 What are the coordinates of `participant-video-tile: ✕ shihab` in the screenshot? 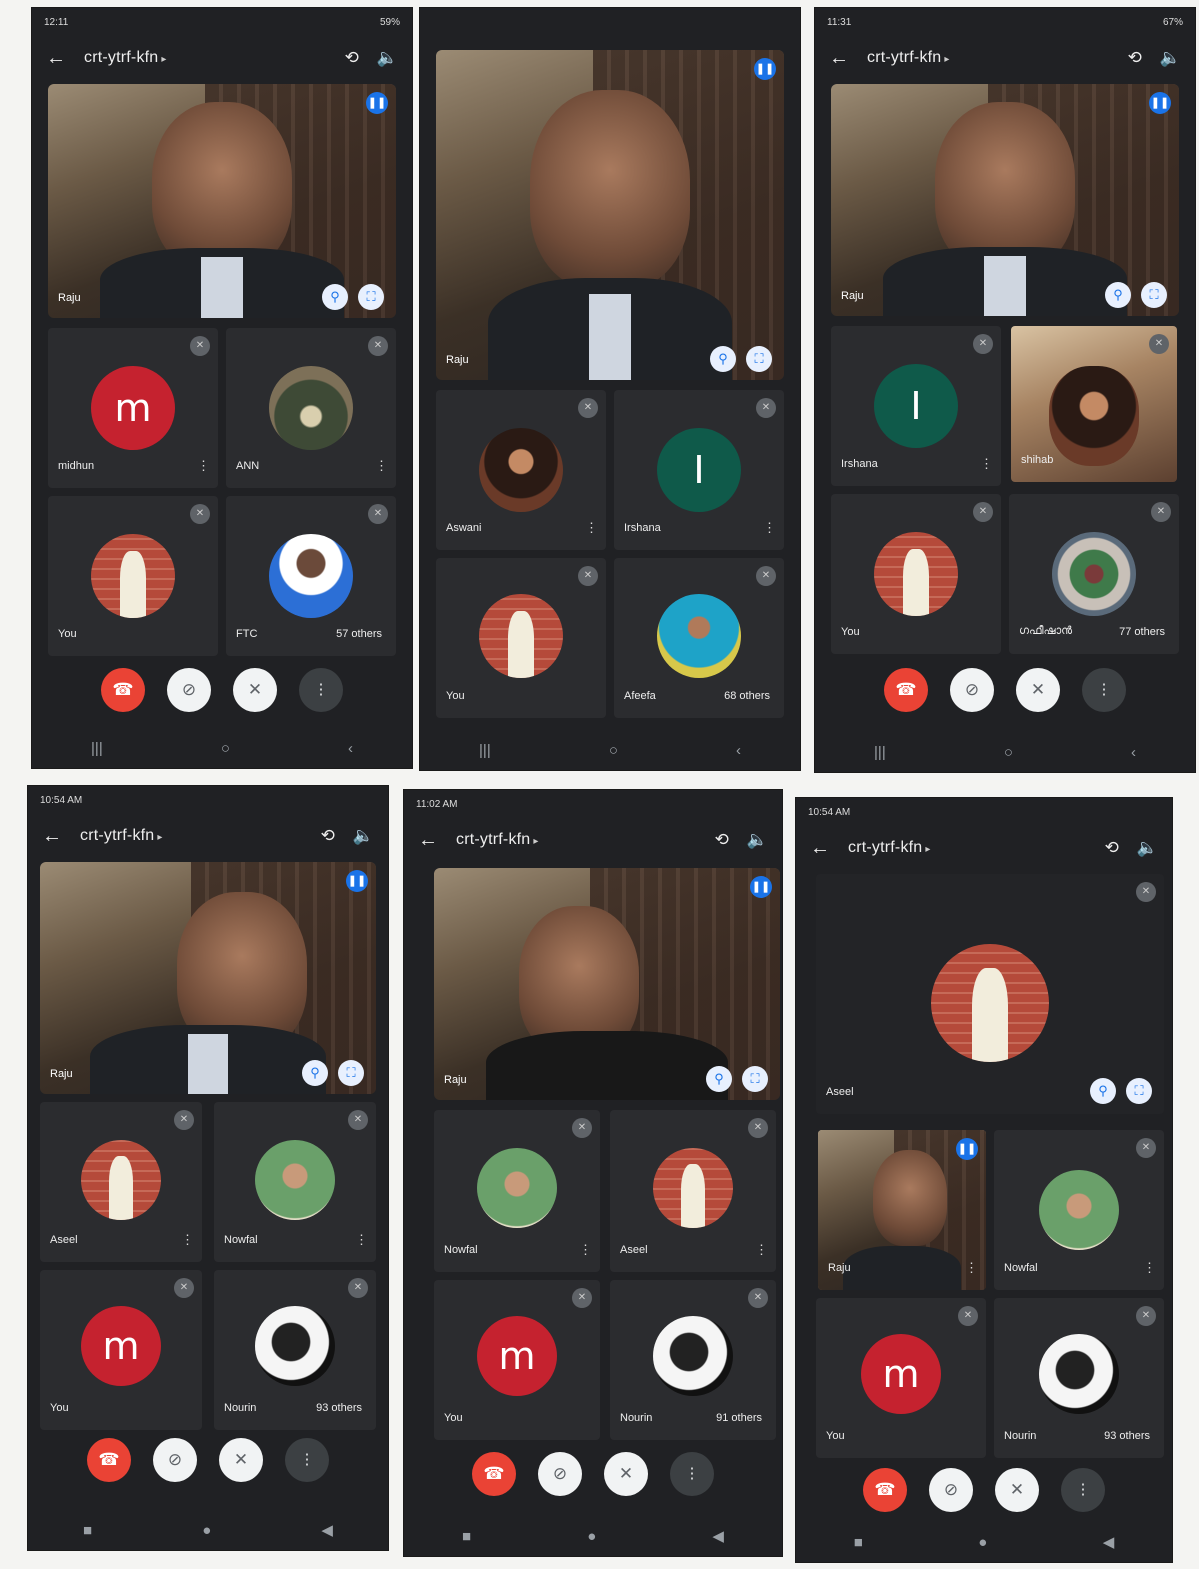 It's located at (1094, 404).